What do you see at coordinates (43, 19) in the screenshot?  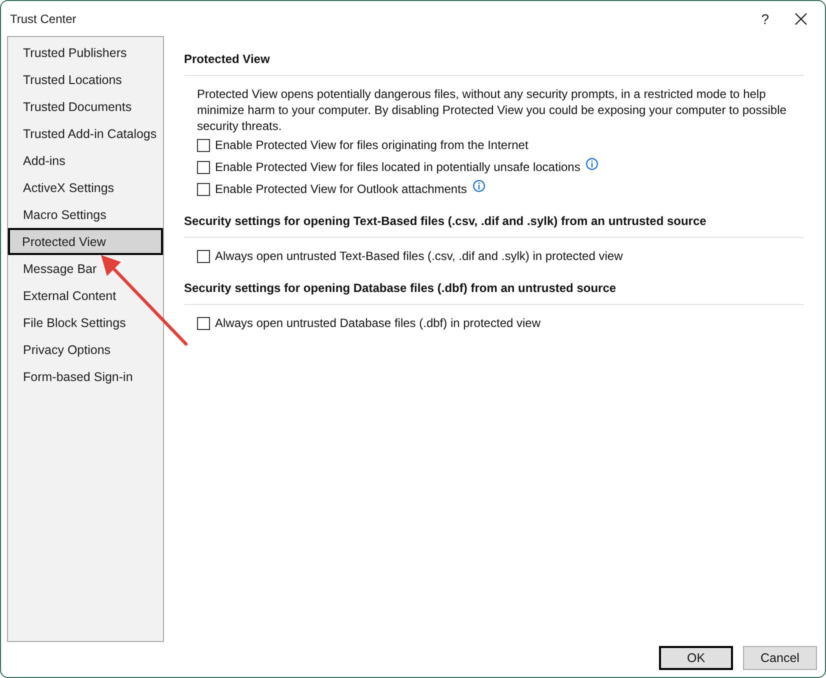 I see `window-title: Trust Center` at bounding box center [43, 19].